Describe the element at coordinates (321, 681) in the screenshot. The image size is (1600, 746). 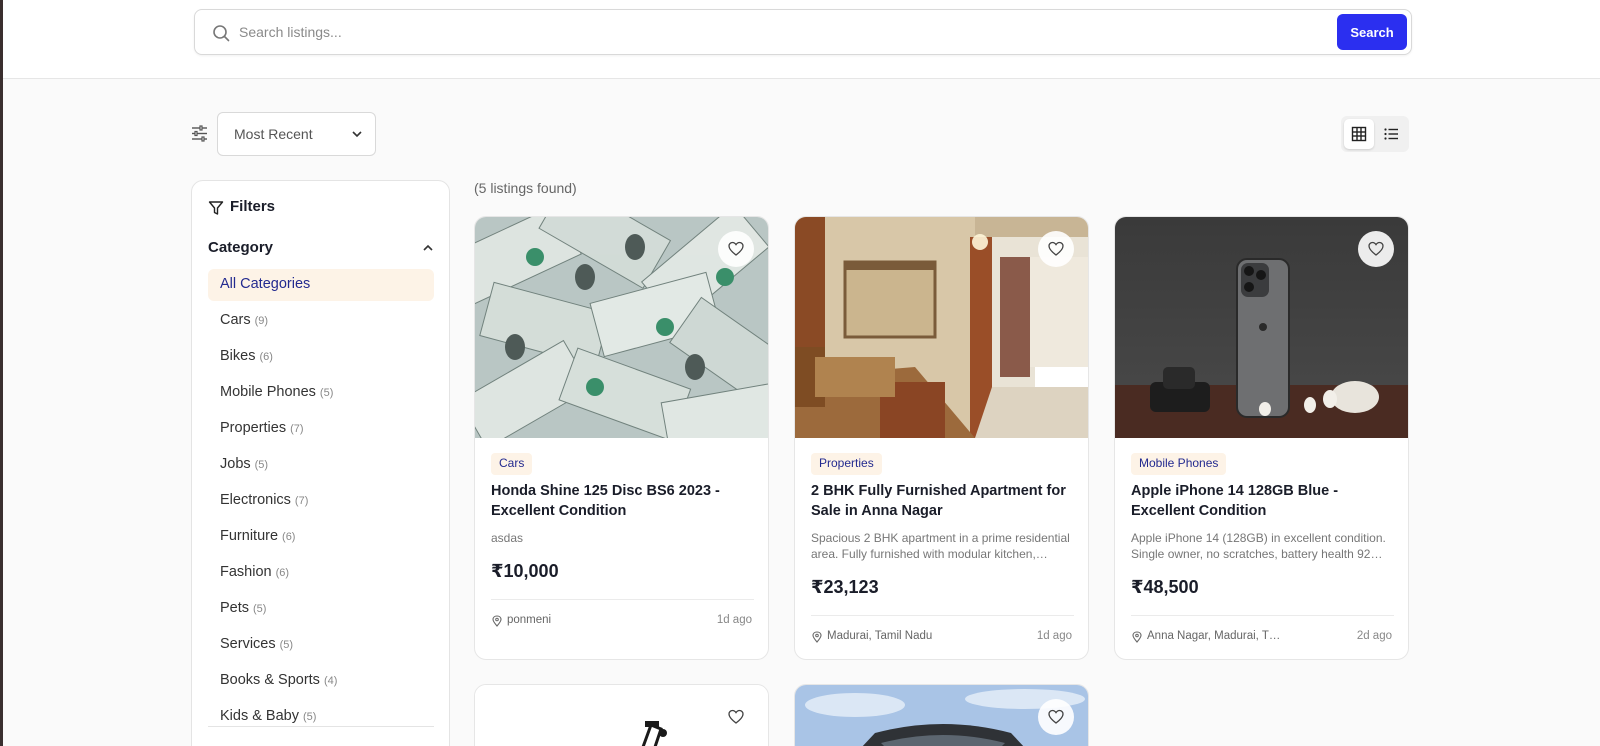
I see `category-item-books-sports: Books & Sports (4)` at that location.